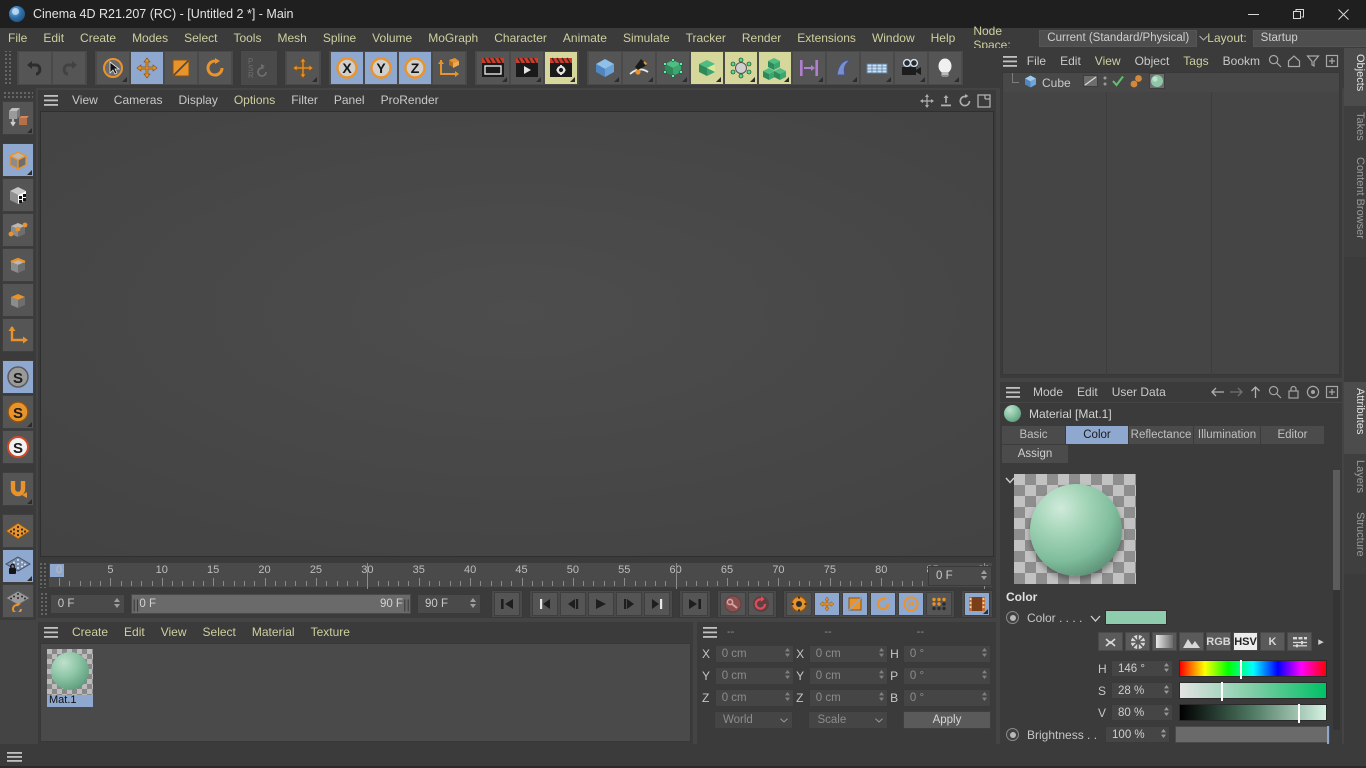 This screenshot has height=768, width=1366. Describe the element at coordinates (18, 531) in the screenshot. I see `workplane-icon` at that location.